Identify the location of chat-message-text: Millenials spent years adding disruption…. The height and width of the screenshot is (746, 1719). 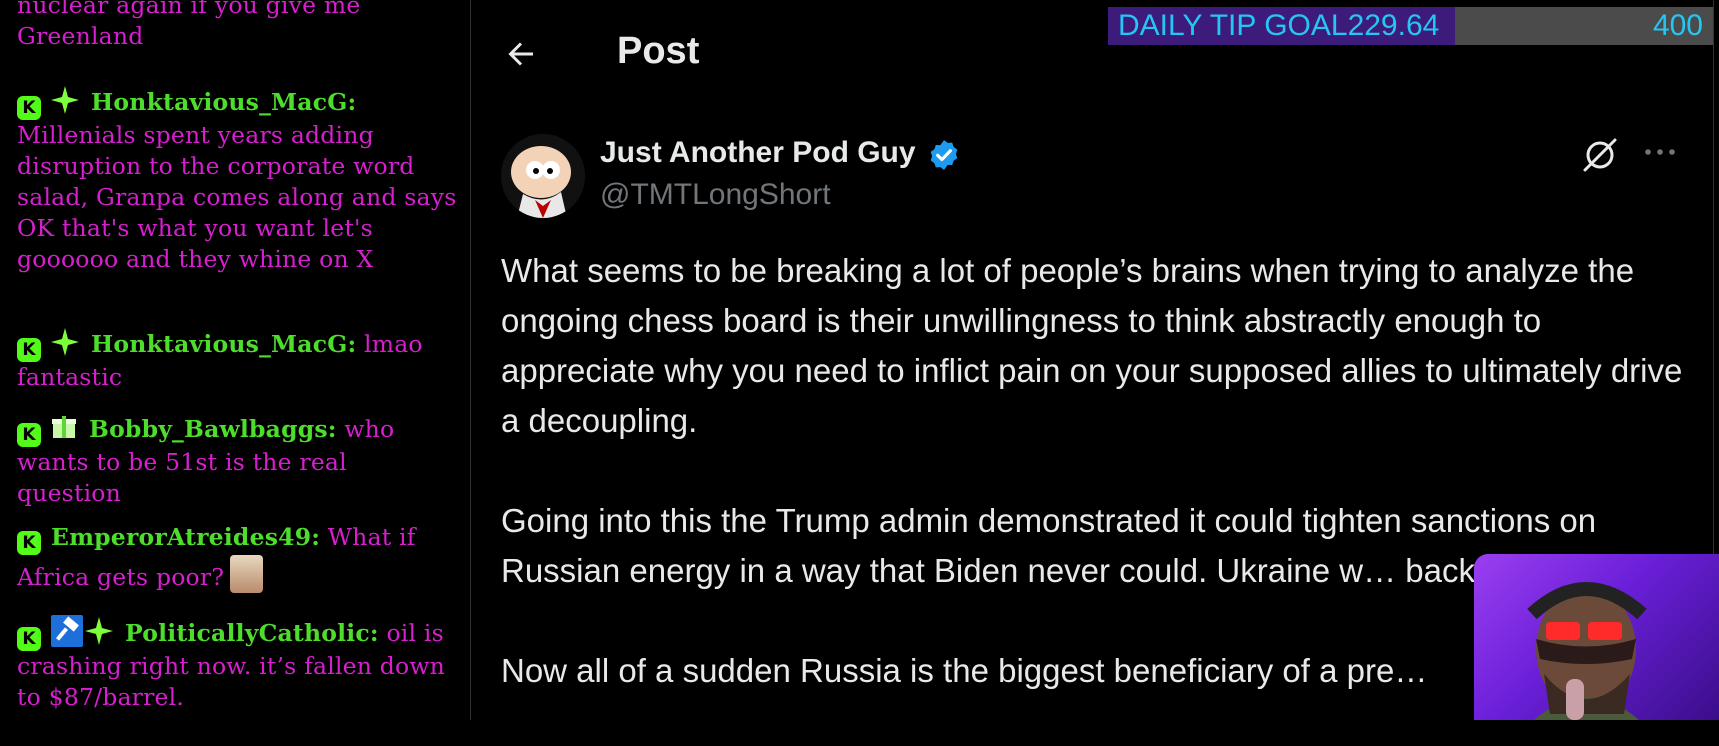
(237, 197).